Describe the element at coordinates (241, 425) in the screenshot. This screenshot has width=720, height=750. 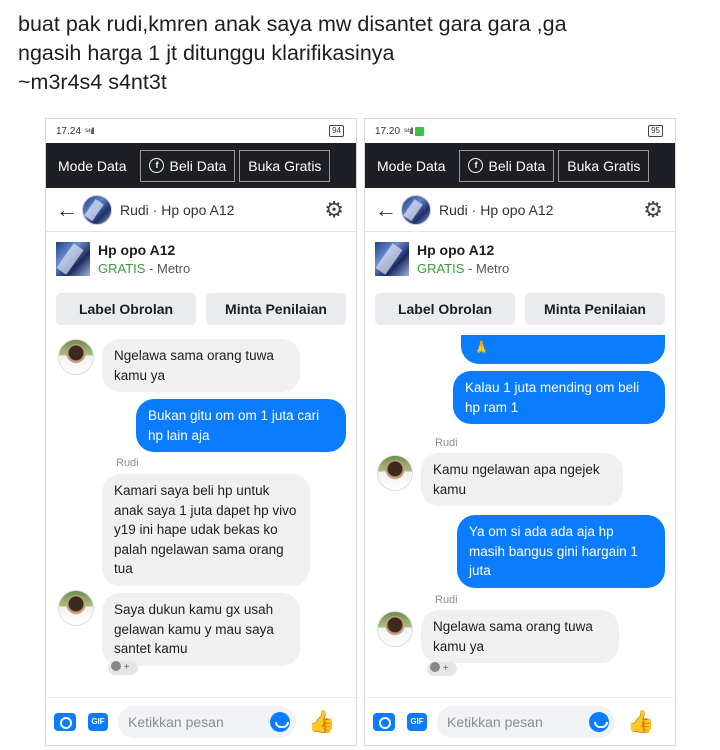
I see `message-outgoing: Bukan gitu om om 1 juta cari hp lain aja` at that location.